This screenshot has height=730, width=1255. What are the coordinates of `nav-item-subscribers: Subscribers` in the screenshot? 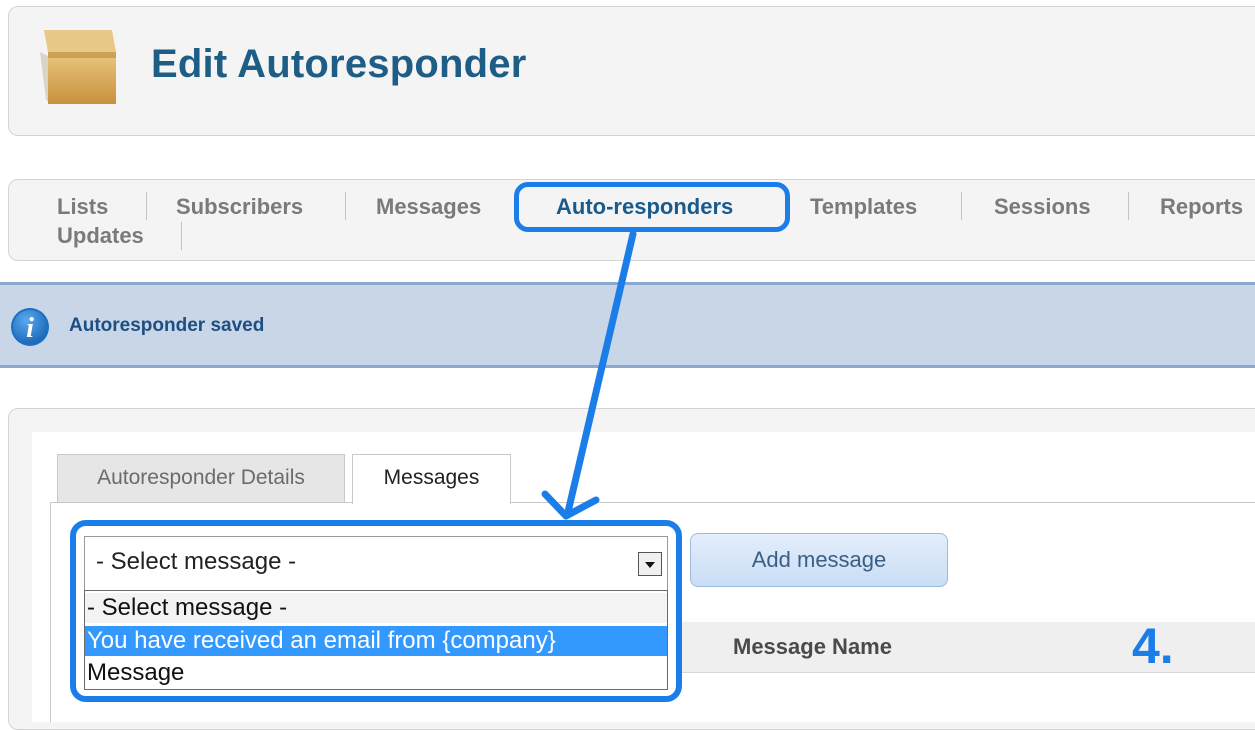 It's located at (239, 207).